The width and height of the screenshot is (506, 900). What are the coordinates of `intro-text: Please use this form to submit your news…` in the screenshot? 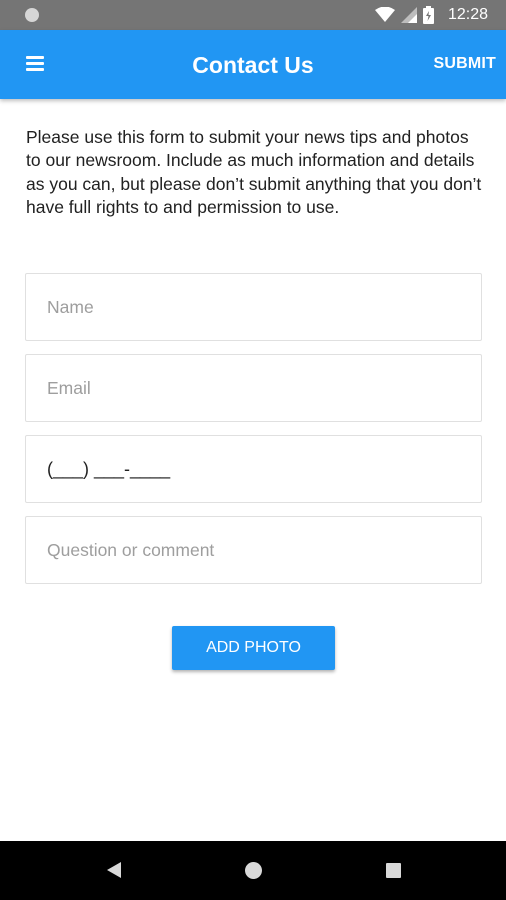 It's located at (254, 172).